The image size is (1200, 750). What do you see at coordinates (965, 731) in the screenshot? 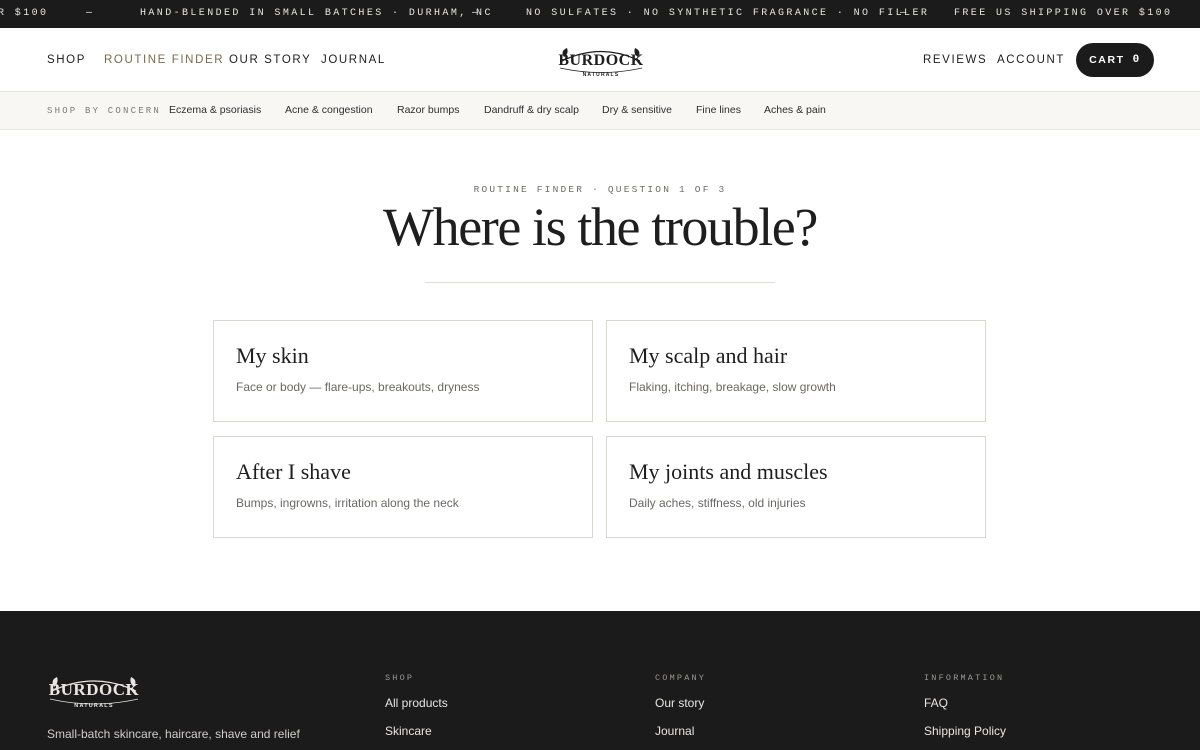
I see `footer-link-shipping-policy: Shipping Policy` at bounding box center [965, 731].